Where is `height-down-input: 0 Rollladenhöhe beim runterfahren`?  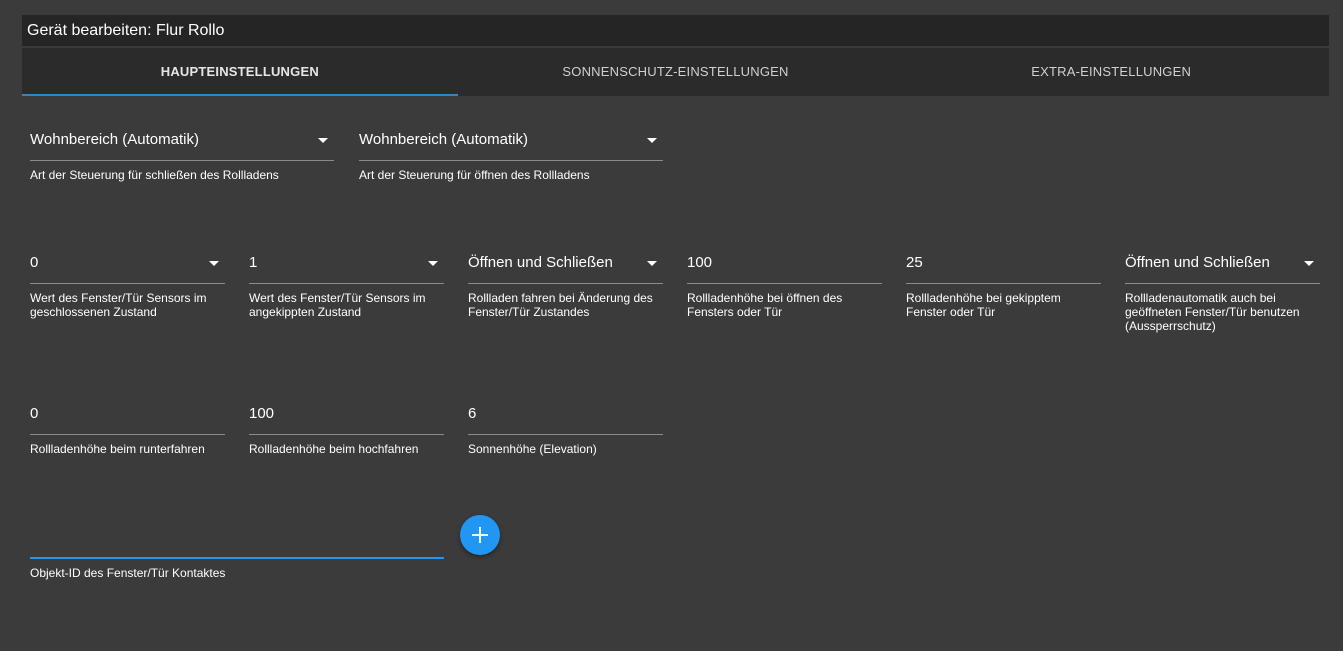 height-down-input: 0 Rollladenhöhe beim runterfahren is located at coordinates (127, 430).